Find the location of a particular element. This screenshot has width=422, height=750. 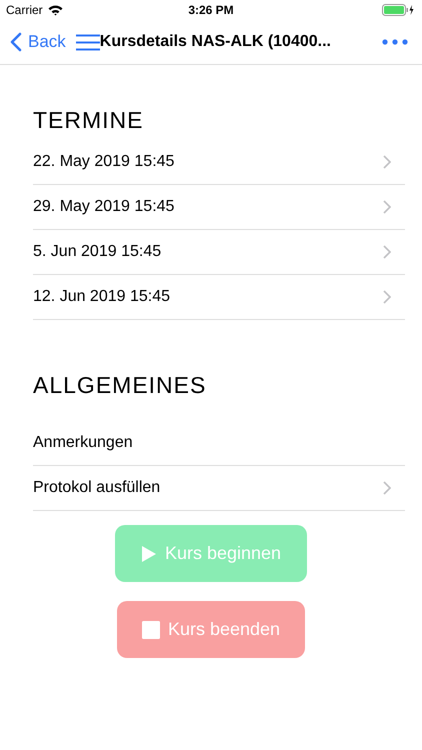

row-label: 22. May 2019 15:45 is located at coordinates (103, 162).